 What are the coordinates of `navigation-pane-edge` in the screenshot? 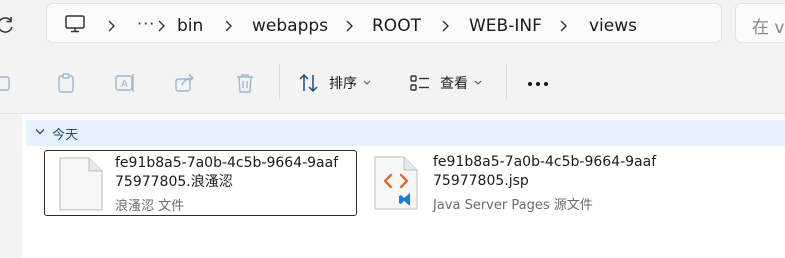 It's located at (11, 186).